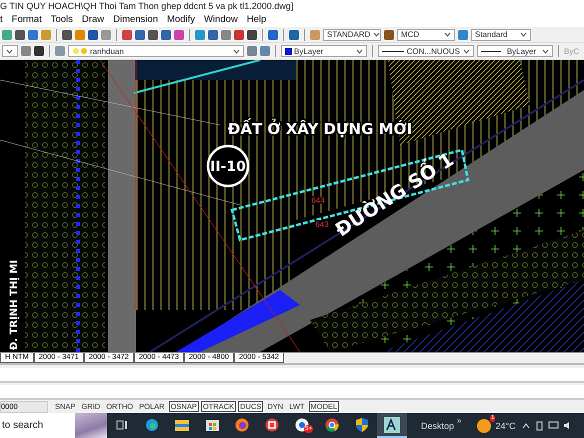  I want to click on round-app-icon, so click(272, 425).